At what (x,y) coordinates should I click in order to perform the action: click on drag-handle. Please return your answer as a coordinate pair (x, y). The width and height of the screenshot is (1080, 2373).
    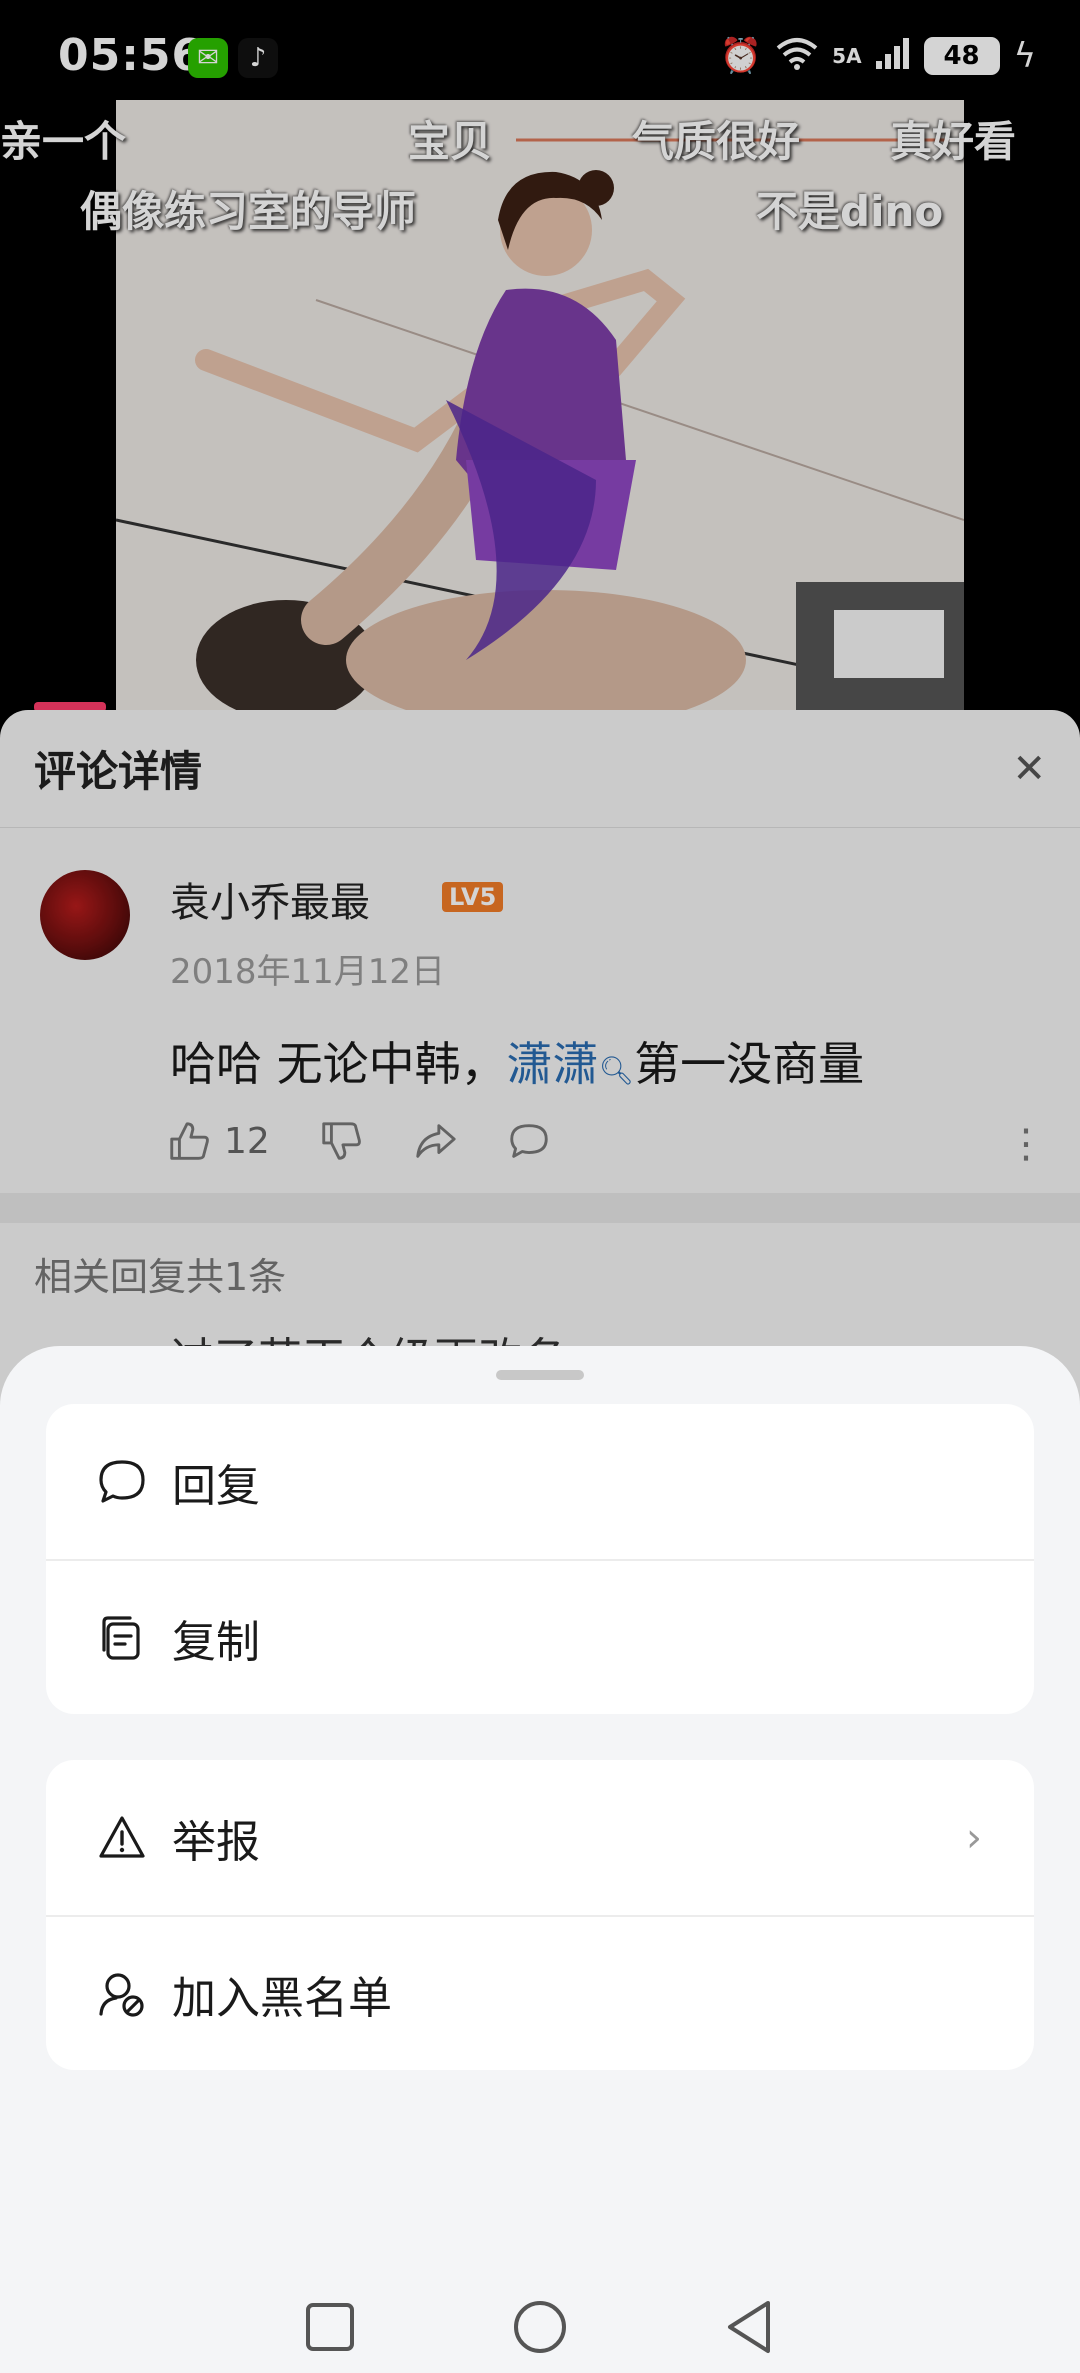
    Looking at the image, I should click on (540, 1375).